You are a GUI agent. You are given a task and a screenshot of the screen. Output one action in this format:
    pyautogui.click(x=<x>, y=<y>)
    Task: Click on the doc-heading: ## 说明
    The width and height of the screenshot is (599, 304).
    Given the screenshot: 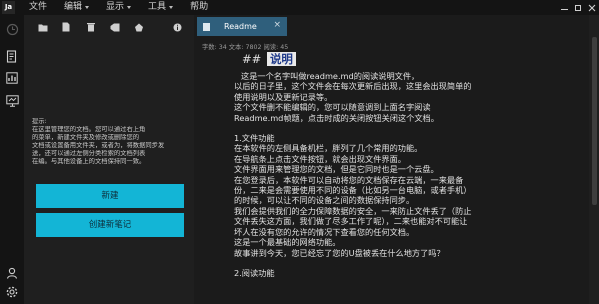 What is the action you would take?
    pyautogui.click(x=412, y=59)
    